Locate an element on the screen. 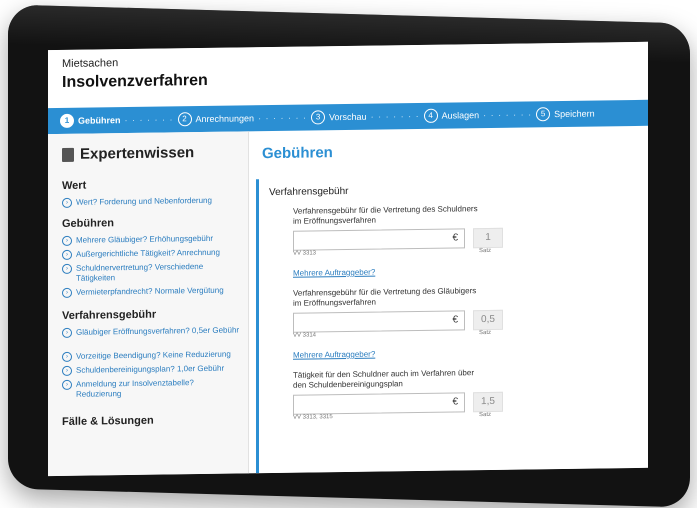 The width and height of the screenshot is (697, 508). heading-gebuehren: Gebühren is located at coordinates (88, 223).